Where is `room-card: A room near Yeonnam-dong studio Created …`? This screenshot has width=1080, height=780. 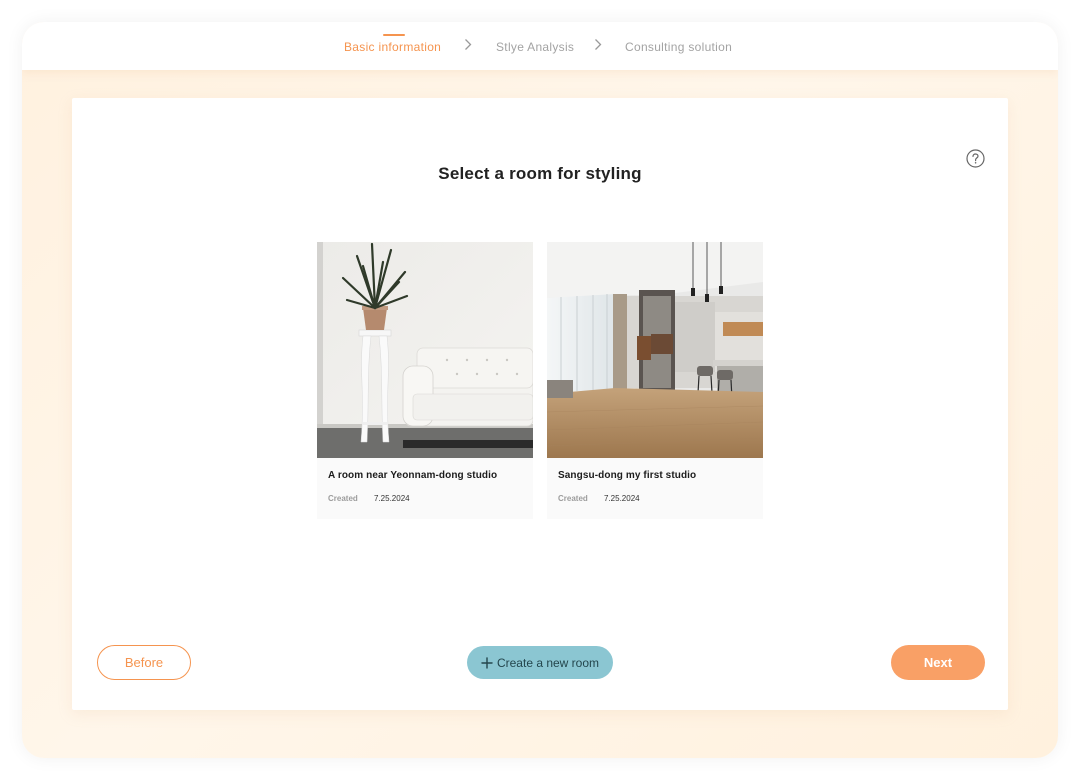
room-card: A room near Yeonnam-dong studio Created … is located at coordinates (425, 380).